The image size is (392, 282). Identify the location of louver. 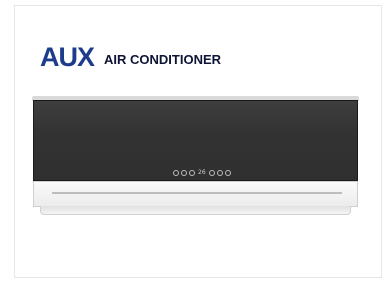
(195, 210).